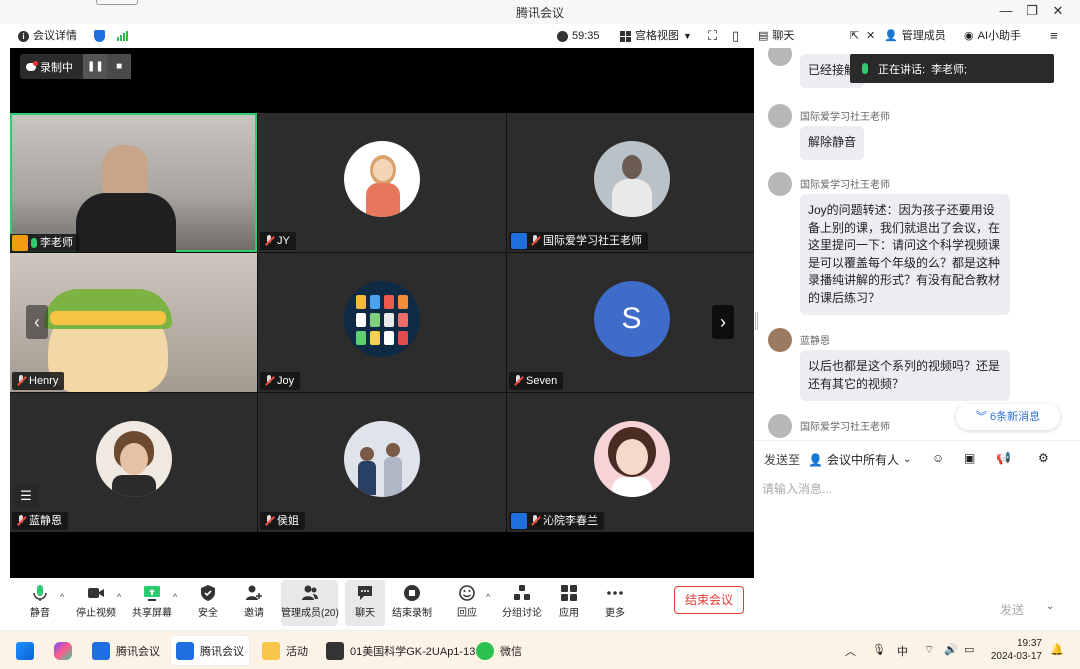 The image size is (1080, 669). Describe the element at coordinates (254, 613) in the screenshot. I see `invite-label: 邀请` at that location.